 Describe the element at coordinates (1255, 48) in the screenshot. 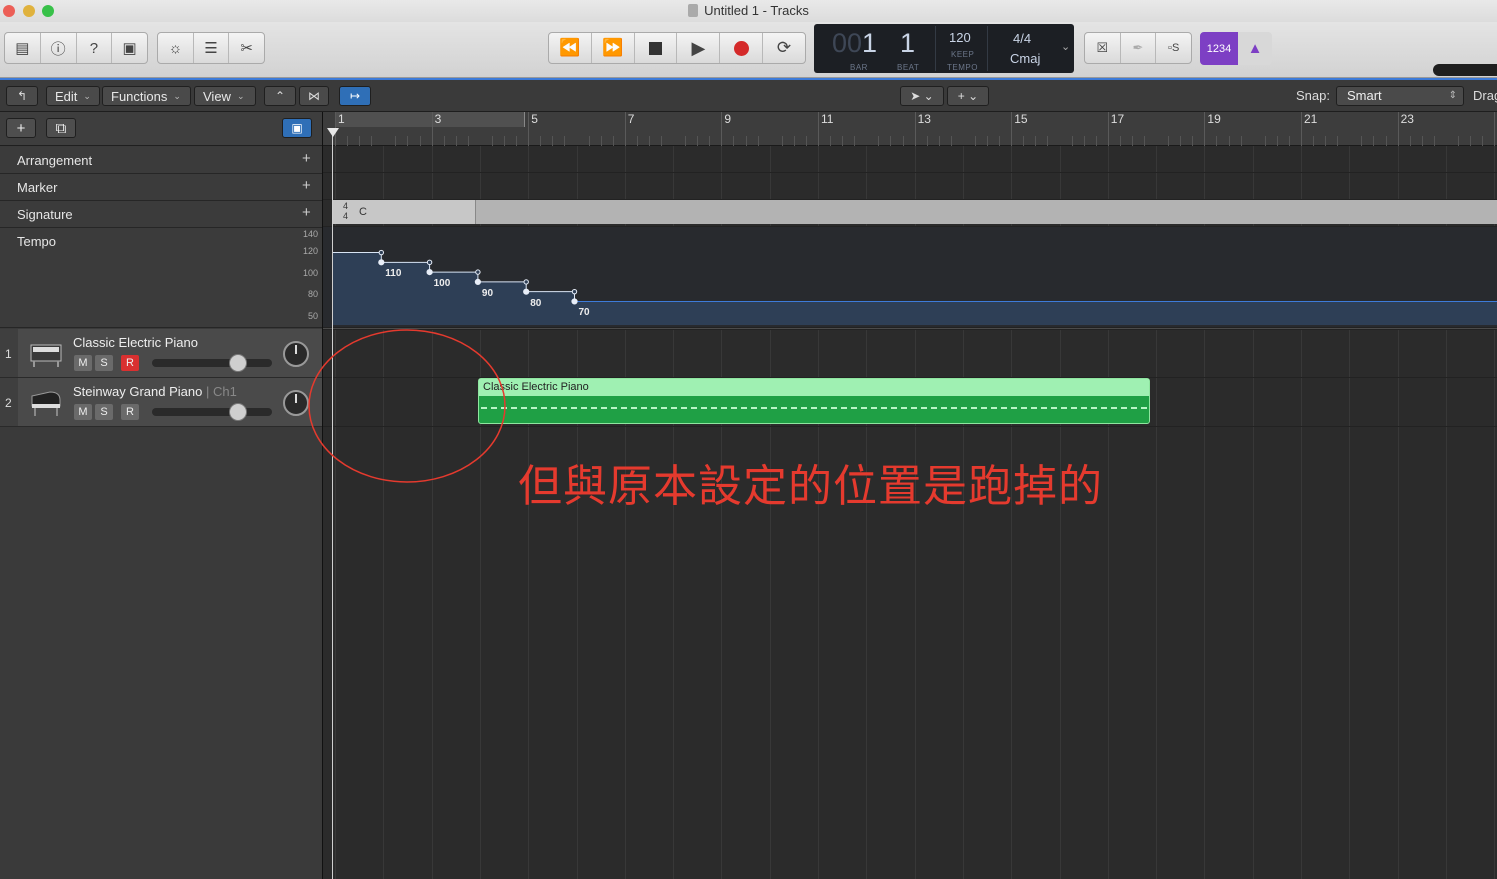

I see `metronome-icon: ▲` at that location.